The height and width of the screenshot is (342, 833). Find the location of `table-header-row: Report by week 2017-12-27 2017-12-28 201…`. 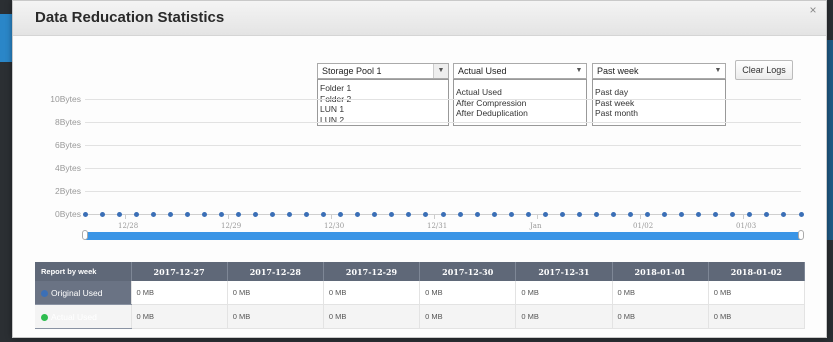

table-header-row: Report by week 2017-12-27 2017-12-28 201… is located at coordinates (420, 271).